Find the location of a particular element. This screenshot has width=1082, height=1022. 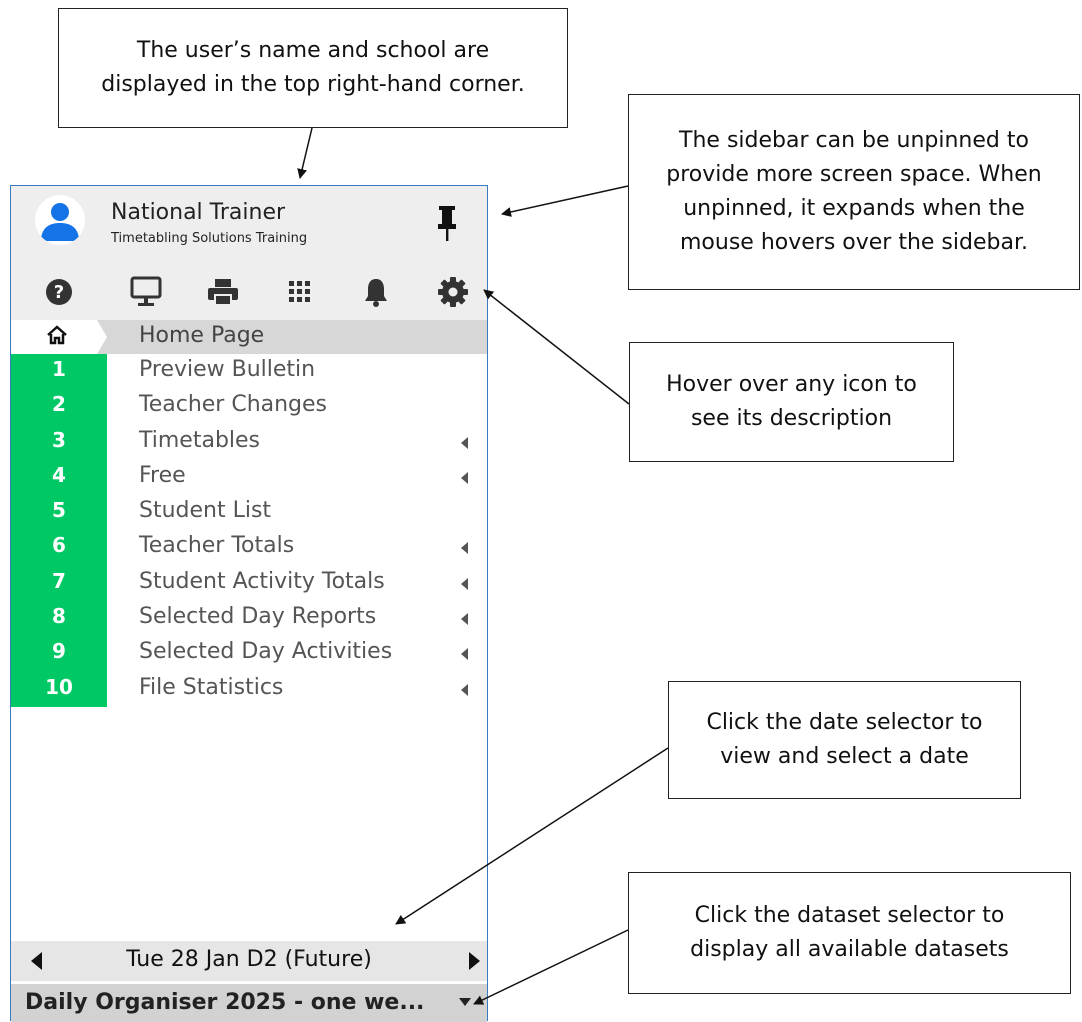

display-button is located at coordinates (146, 292).